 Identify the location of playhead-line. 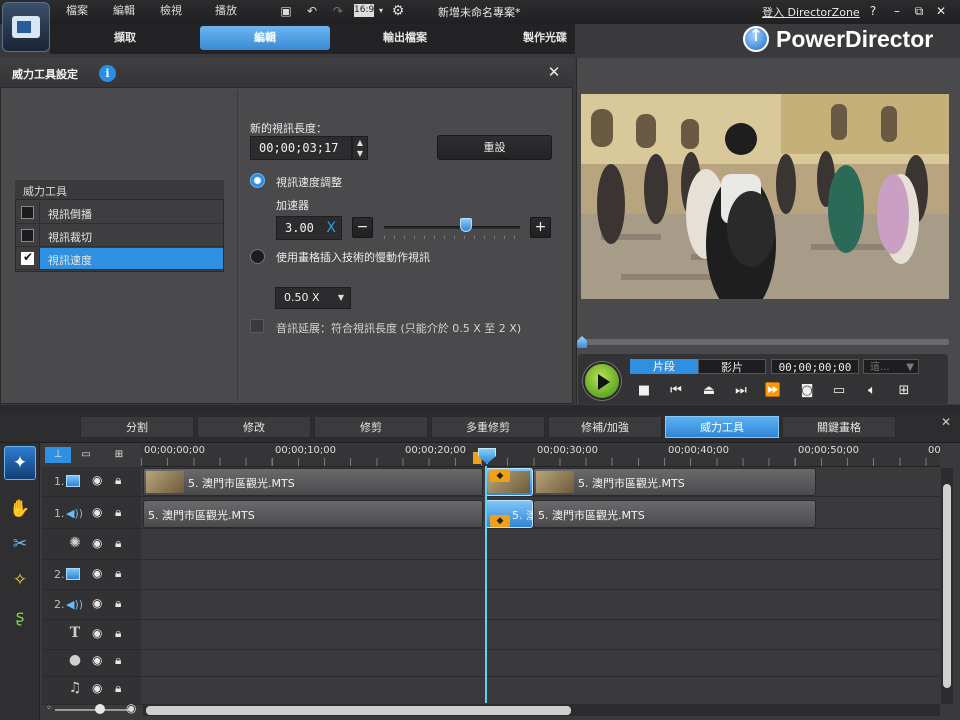
(486, 584).